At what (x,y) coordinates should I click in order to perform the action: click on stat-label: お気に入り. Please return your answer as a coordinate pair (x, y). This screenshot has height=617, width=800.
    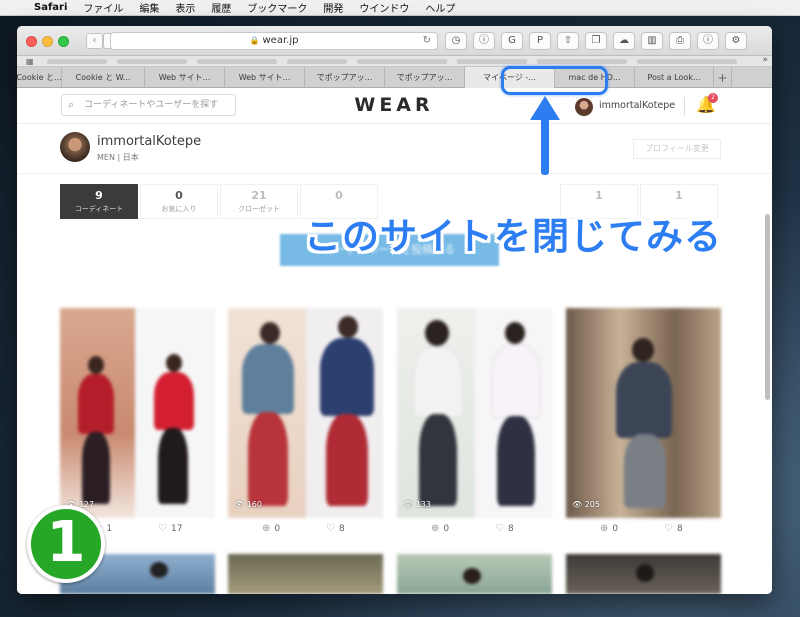
    Looking at the image, I should click on (179, 209).